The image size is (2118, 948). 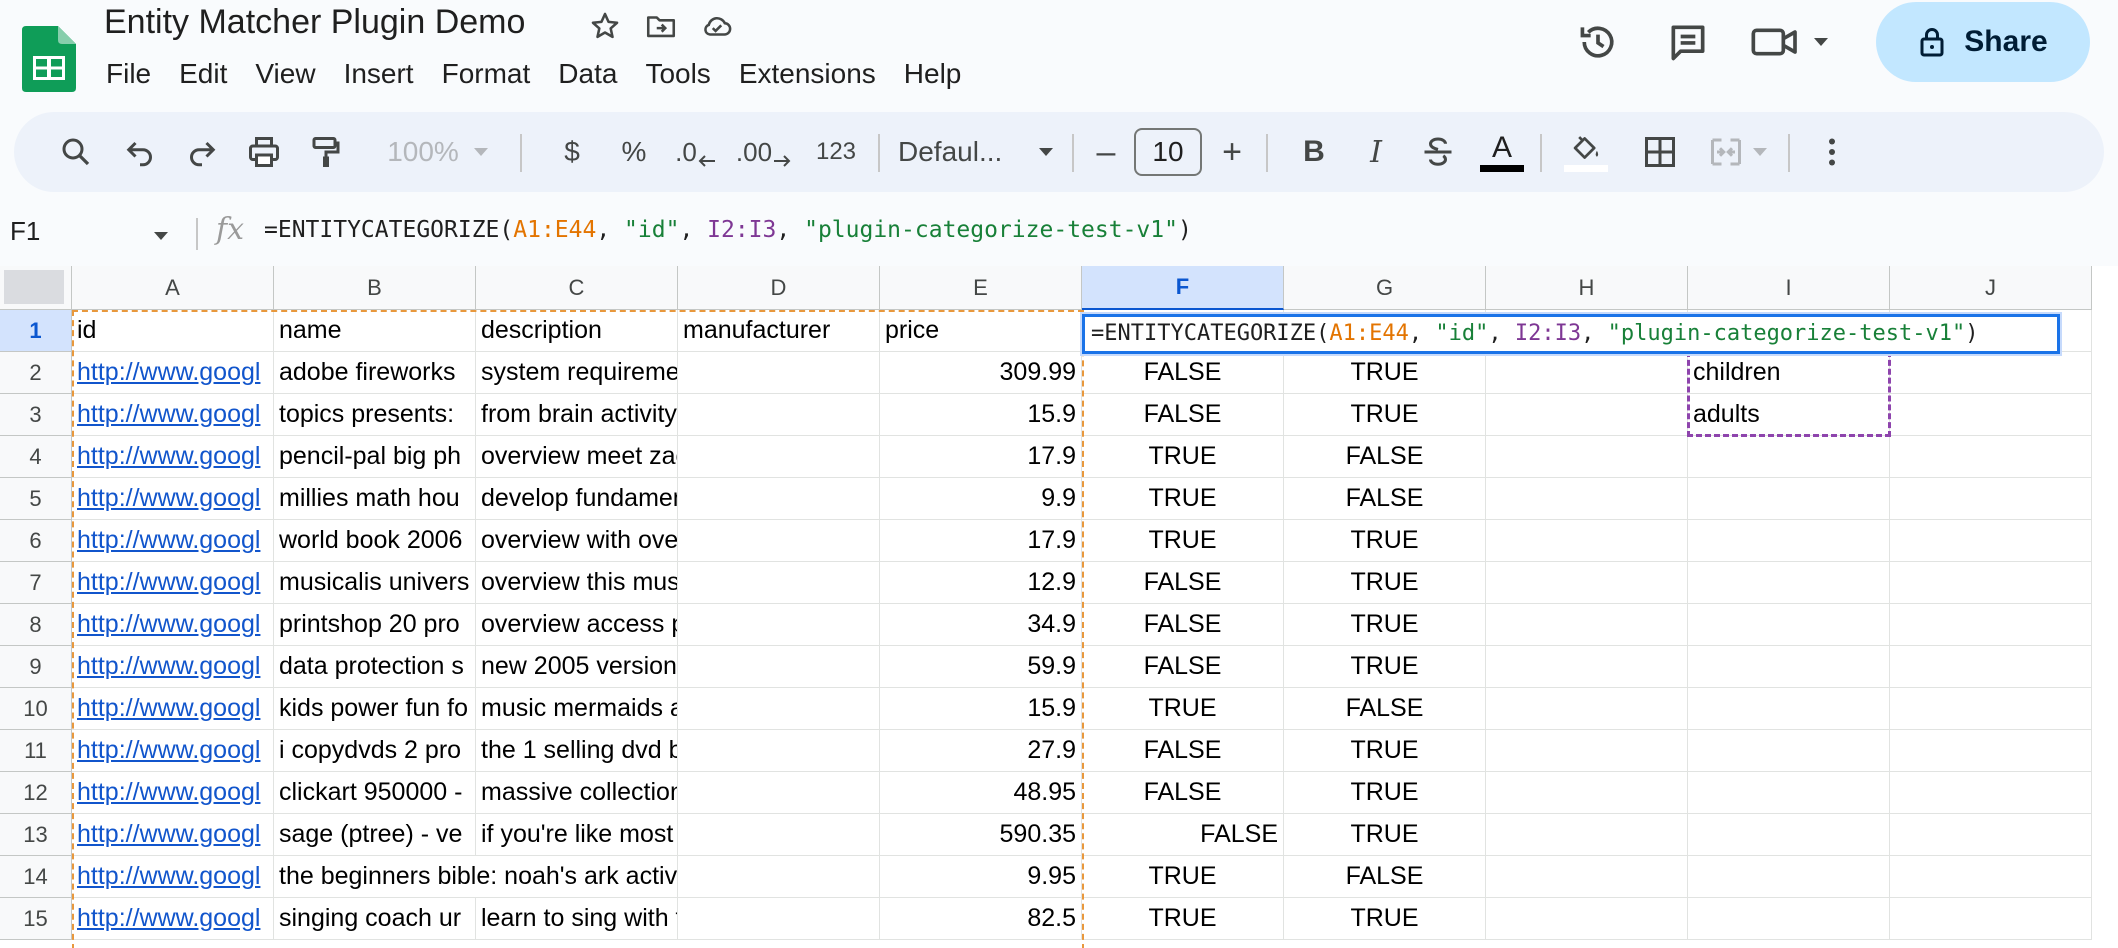 I want to click on cell-f11: FALSE, so click(x=1183, y=751).